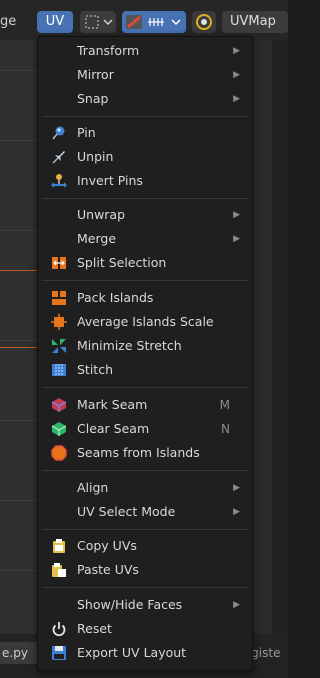  What do you see at coordinates (59, 429) in the screenshot?
I see `clear-seam-icon` at bounding box center [59, 429].